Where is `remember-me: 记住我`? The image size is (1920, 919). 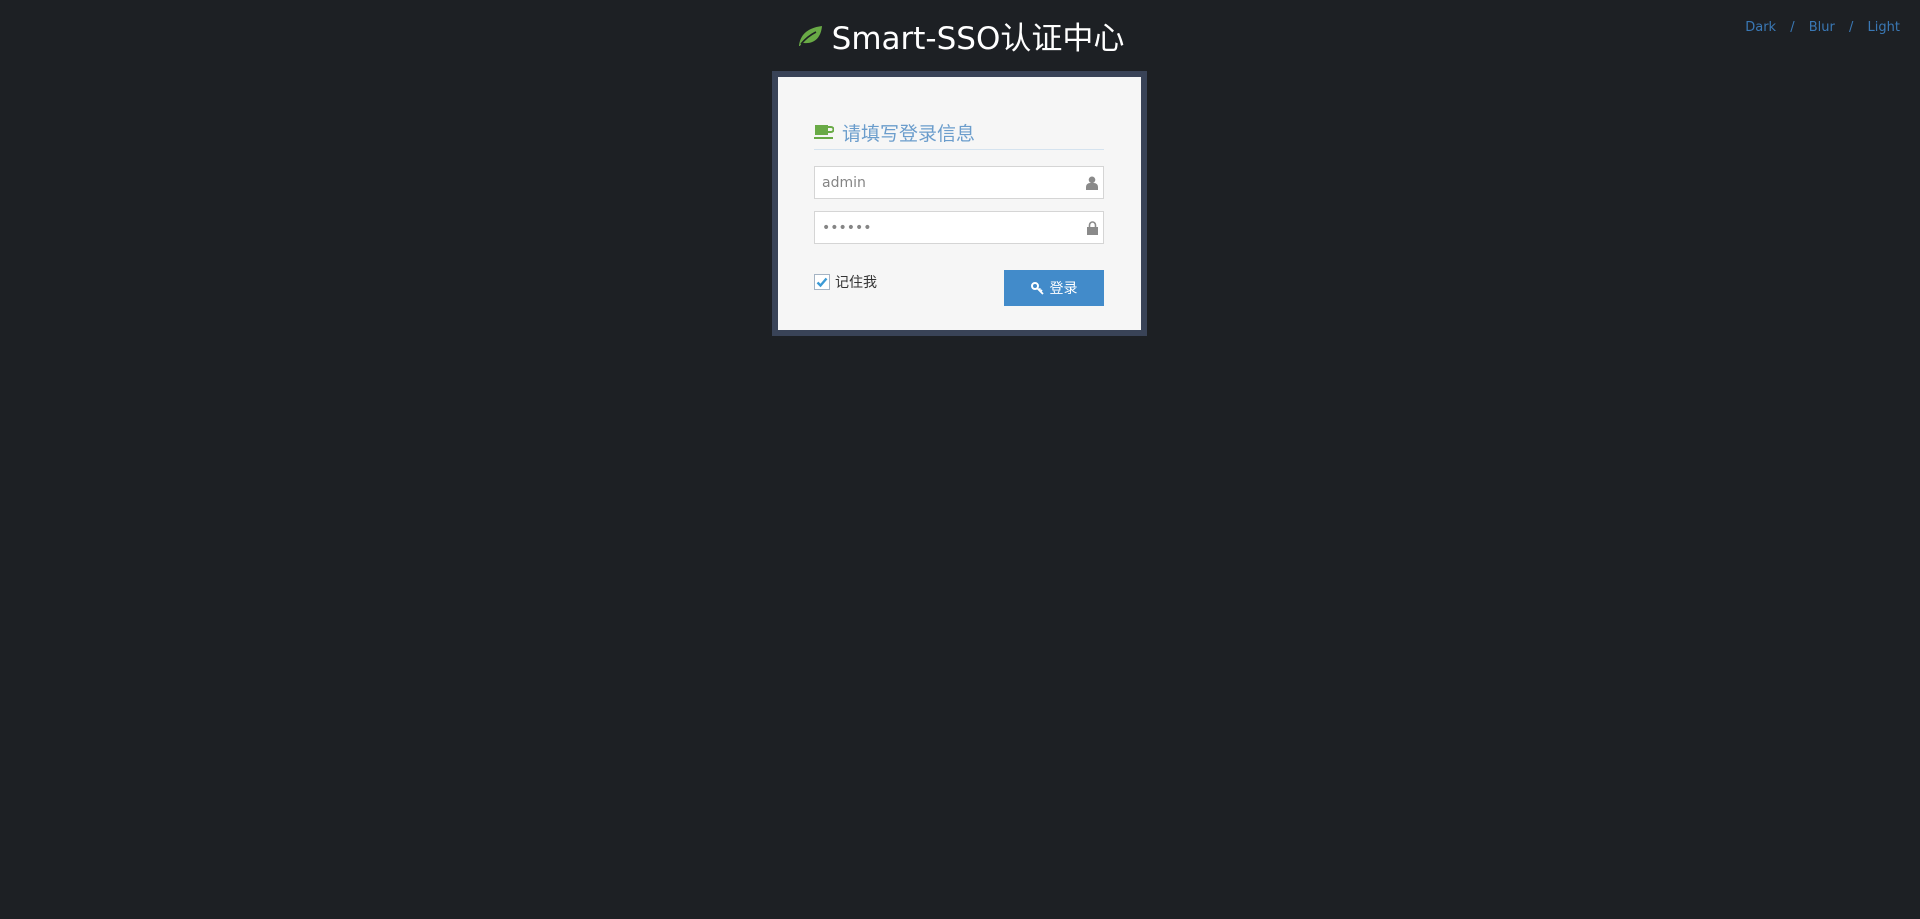
remember-me: 记住我 is located at coordinates (845, 282).